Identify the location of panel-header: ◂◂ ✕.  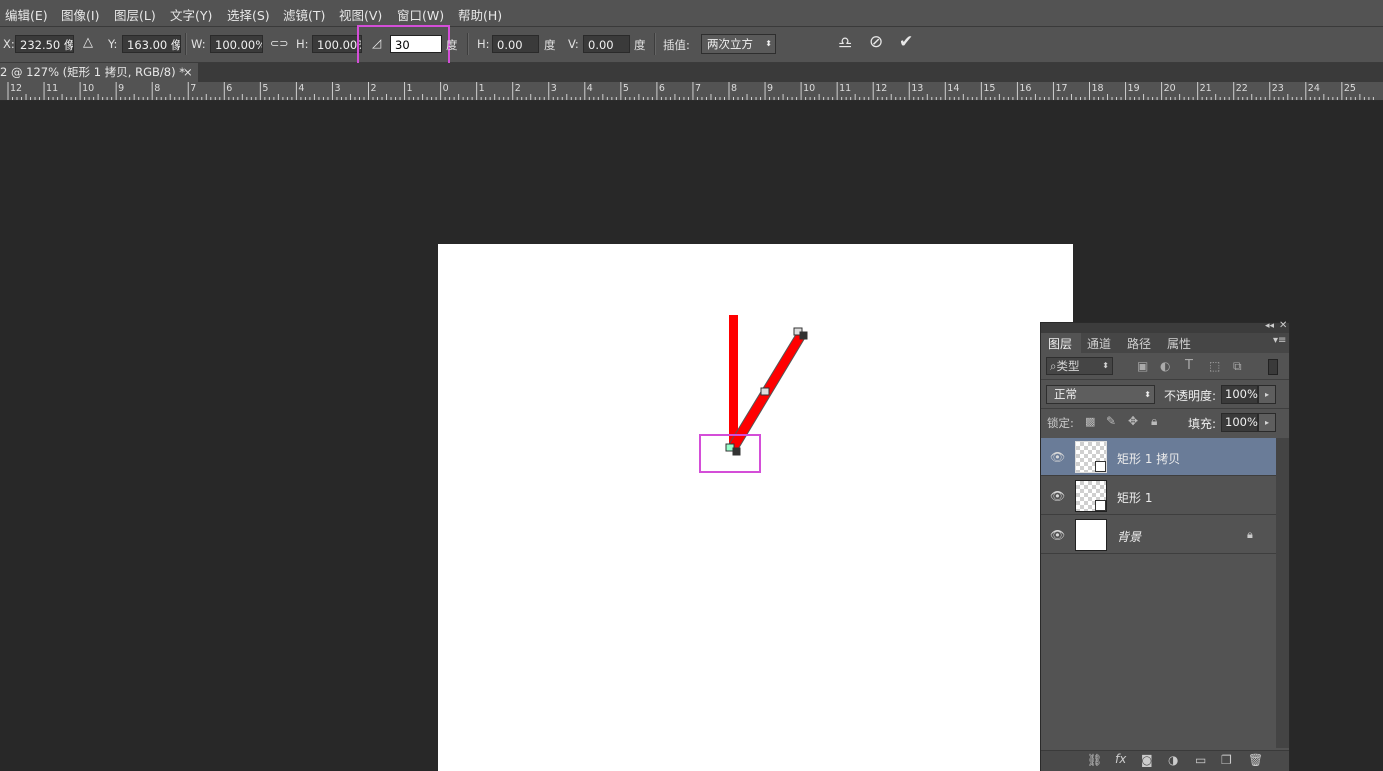
(1165, 326).